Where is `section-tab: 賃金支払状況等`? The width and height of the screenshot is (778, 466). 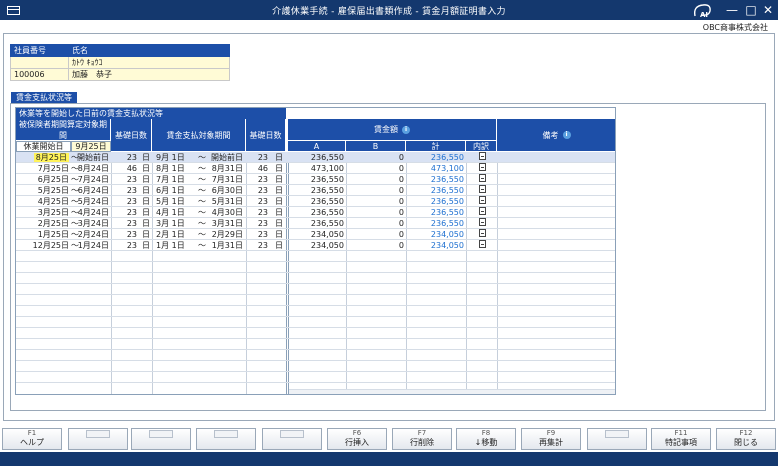
section-tab: 賃金支払状況等 is located at coordinates (44, 97).